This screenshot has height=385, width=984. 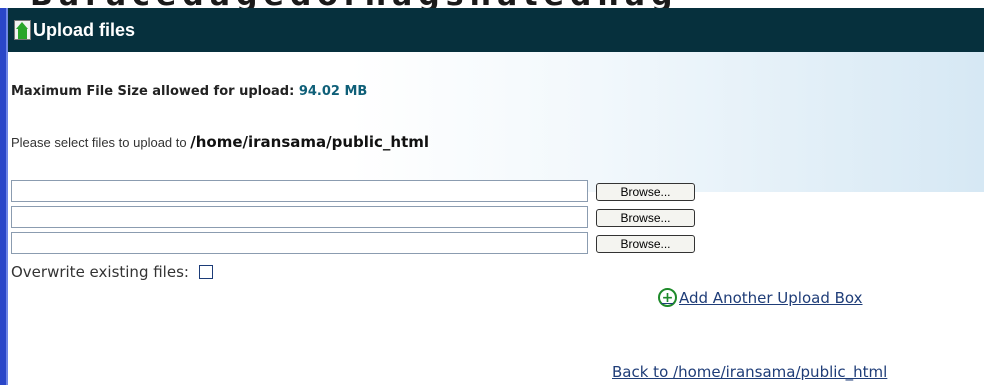 I want to click on upload-header: Upload files, so click(x=496, y=30).